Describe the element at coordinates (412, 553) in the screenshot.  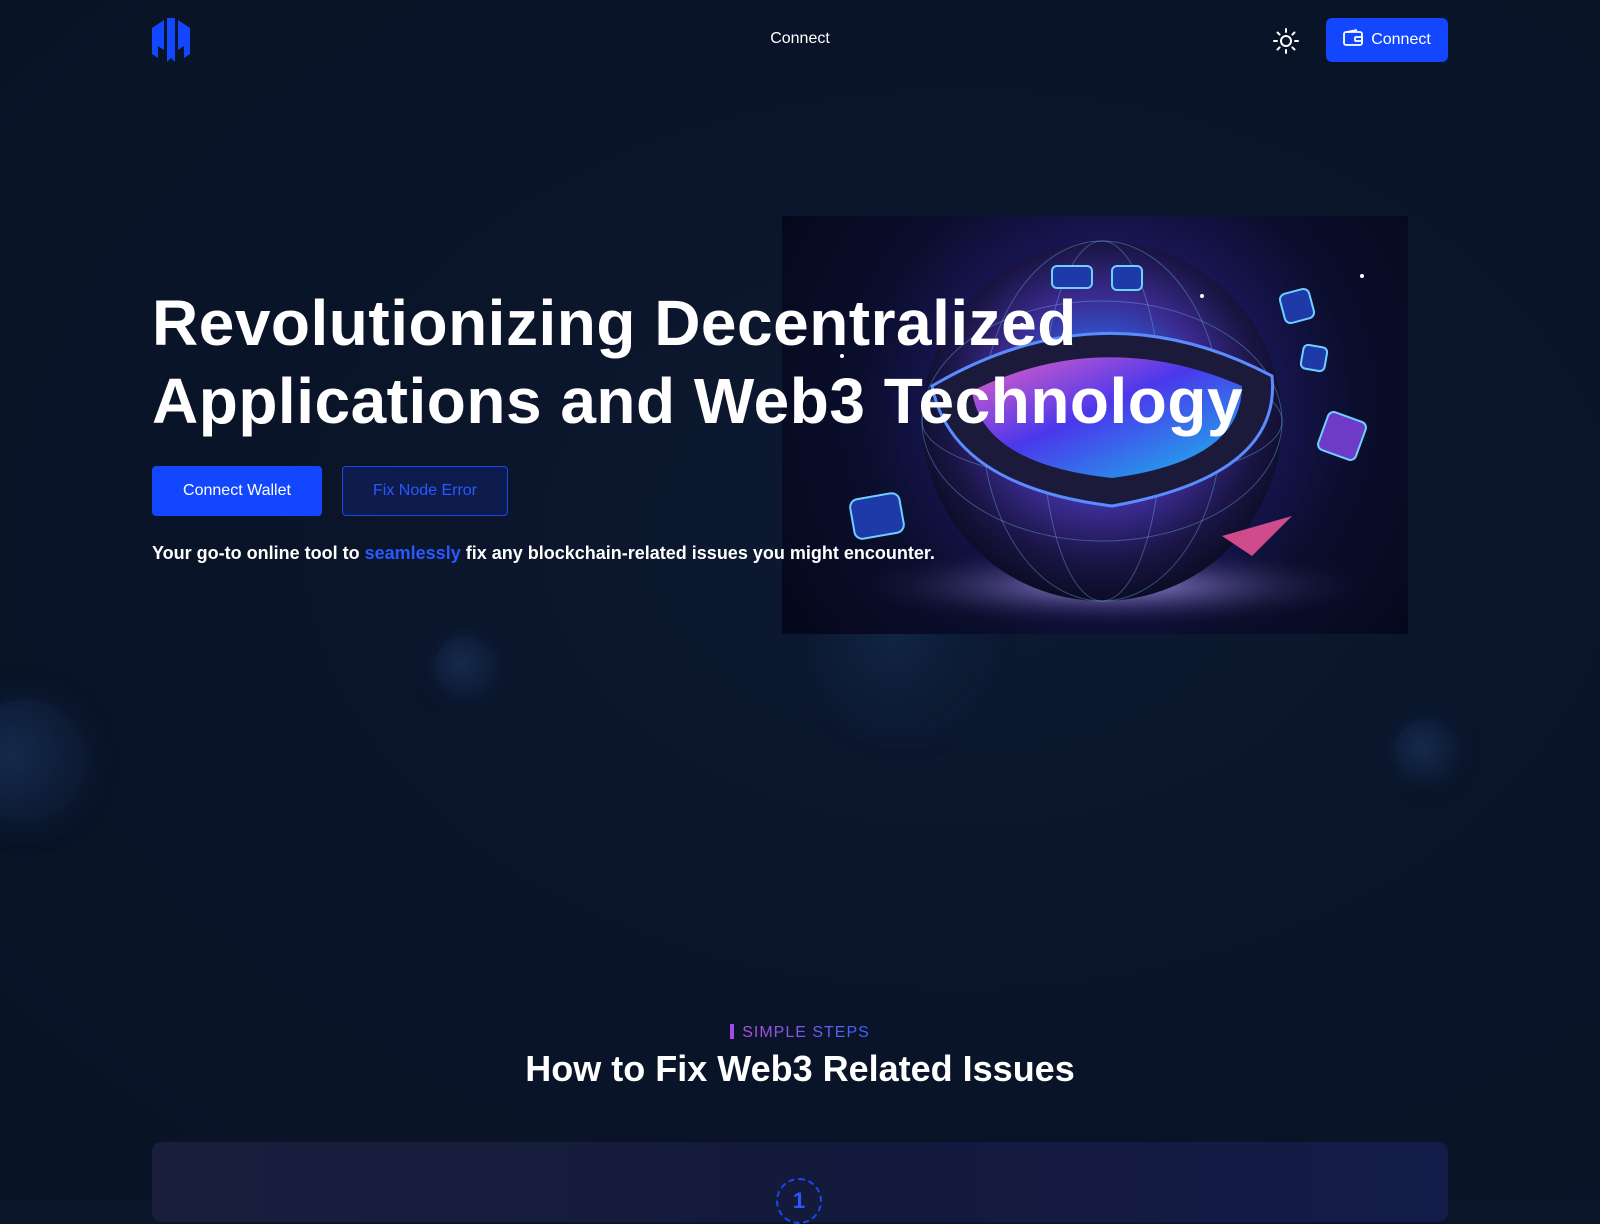
I see `tagline-accent: seamlessly` at that location.